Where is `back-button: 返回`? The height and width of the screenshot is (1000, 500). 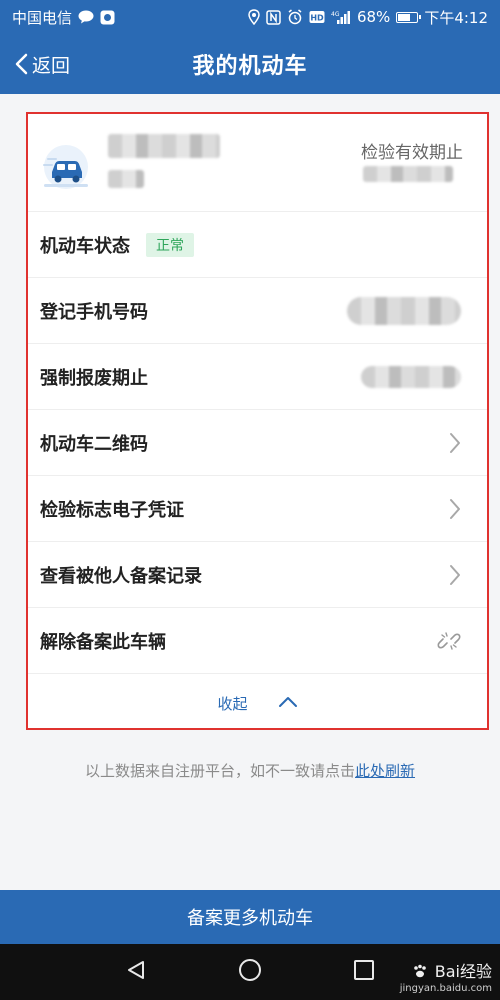
back-button: 返回 is located at coordinates (42, 64).